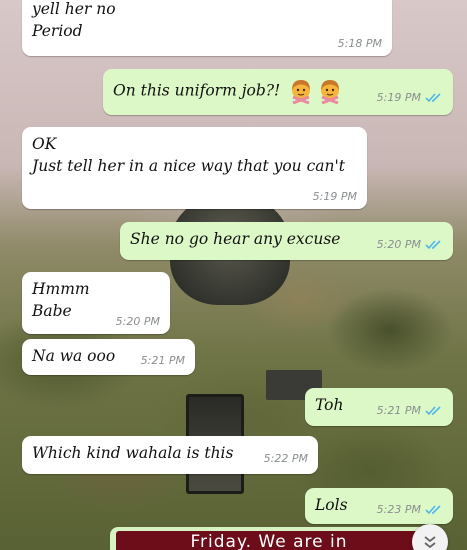 The width and height of the screenshot is (467, 550). Describe the element at coordinates (285, 458) in the screenshot. I see `message-time: 5:22 PM` at that location.